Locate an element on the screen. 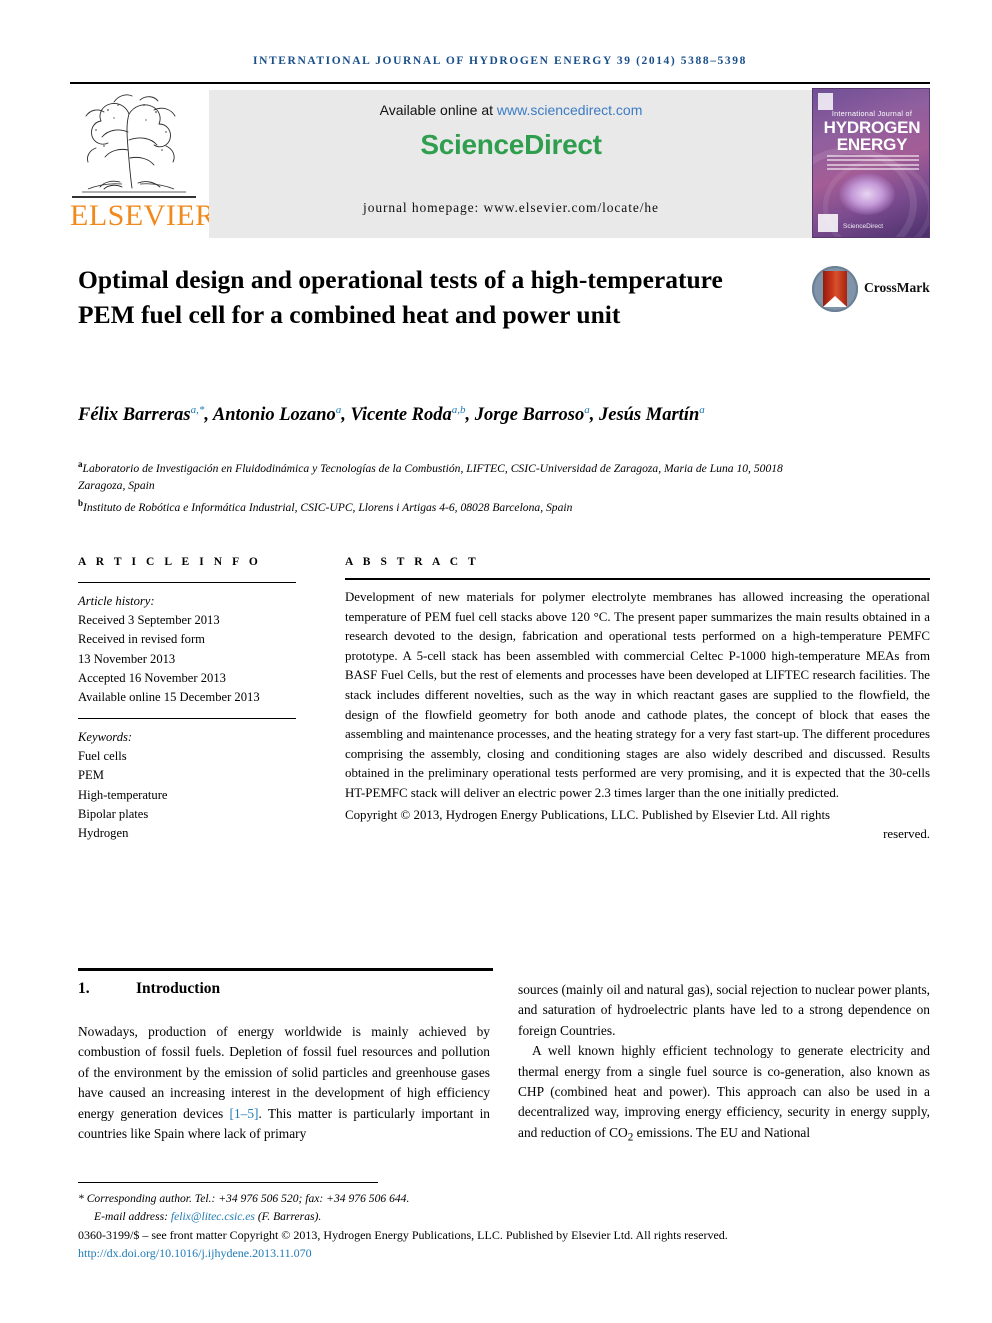 This screenshot has height=1323, width=992. section-title: Introduction is located at coordinates (178, 988).